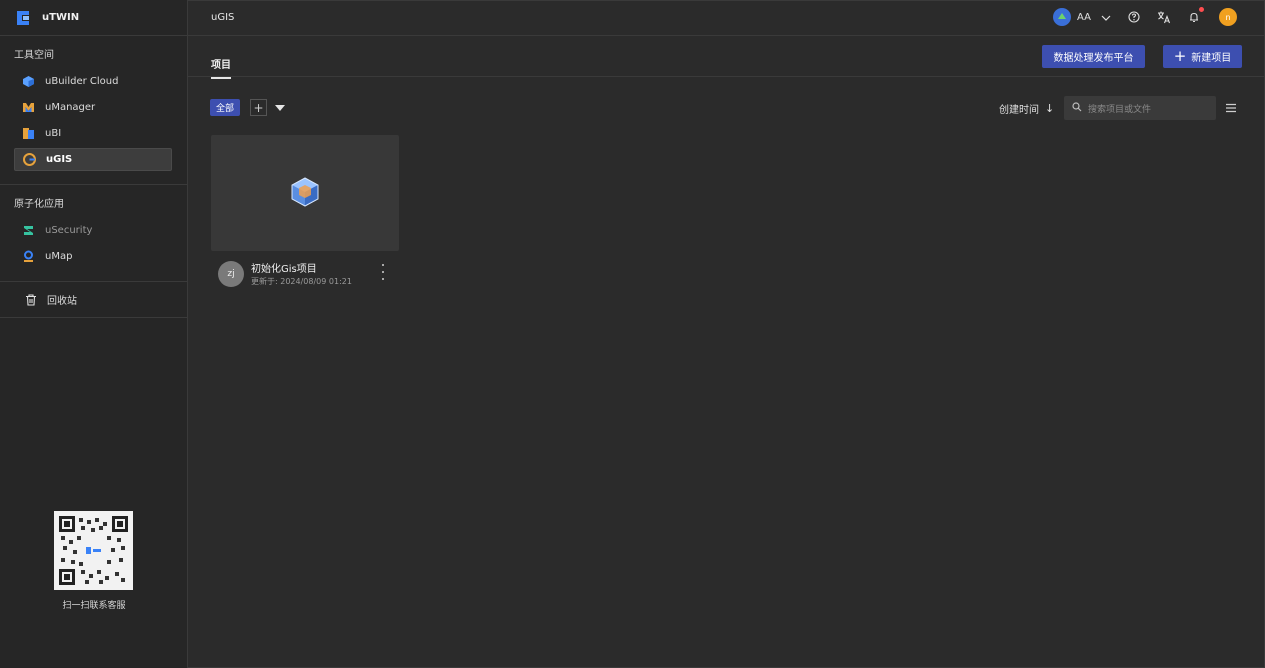 The image size is (1265, 668). Describe the element at coordinates (28, 230) in the screenshot. I see `security-icon` at that location.